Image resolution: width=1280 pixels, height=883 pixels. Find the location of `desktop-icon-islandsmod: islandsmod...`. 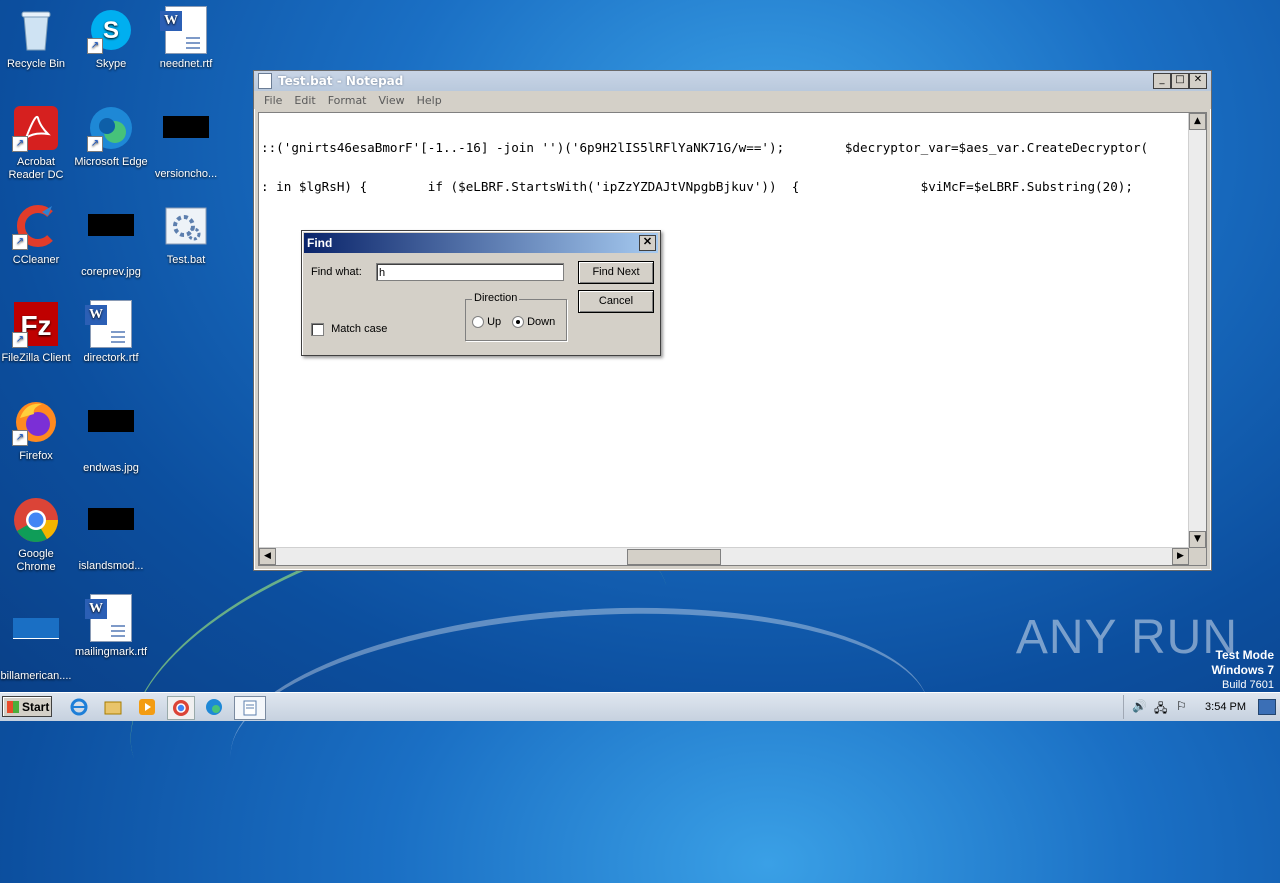

desktop-icon-islandsmod: islandsmod... is located at coordinates (111, 534).